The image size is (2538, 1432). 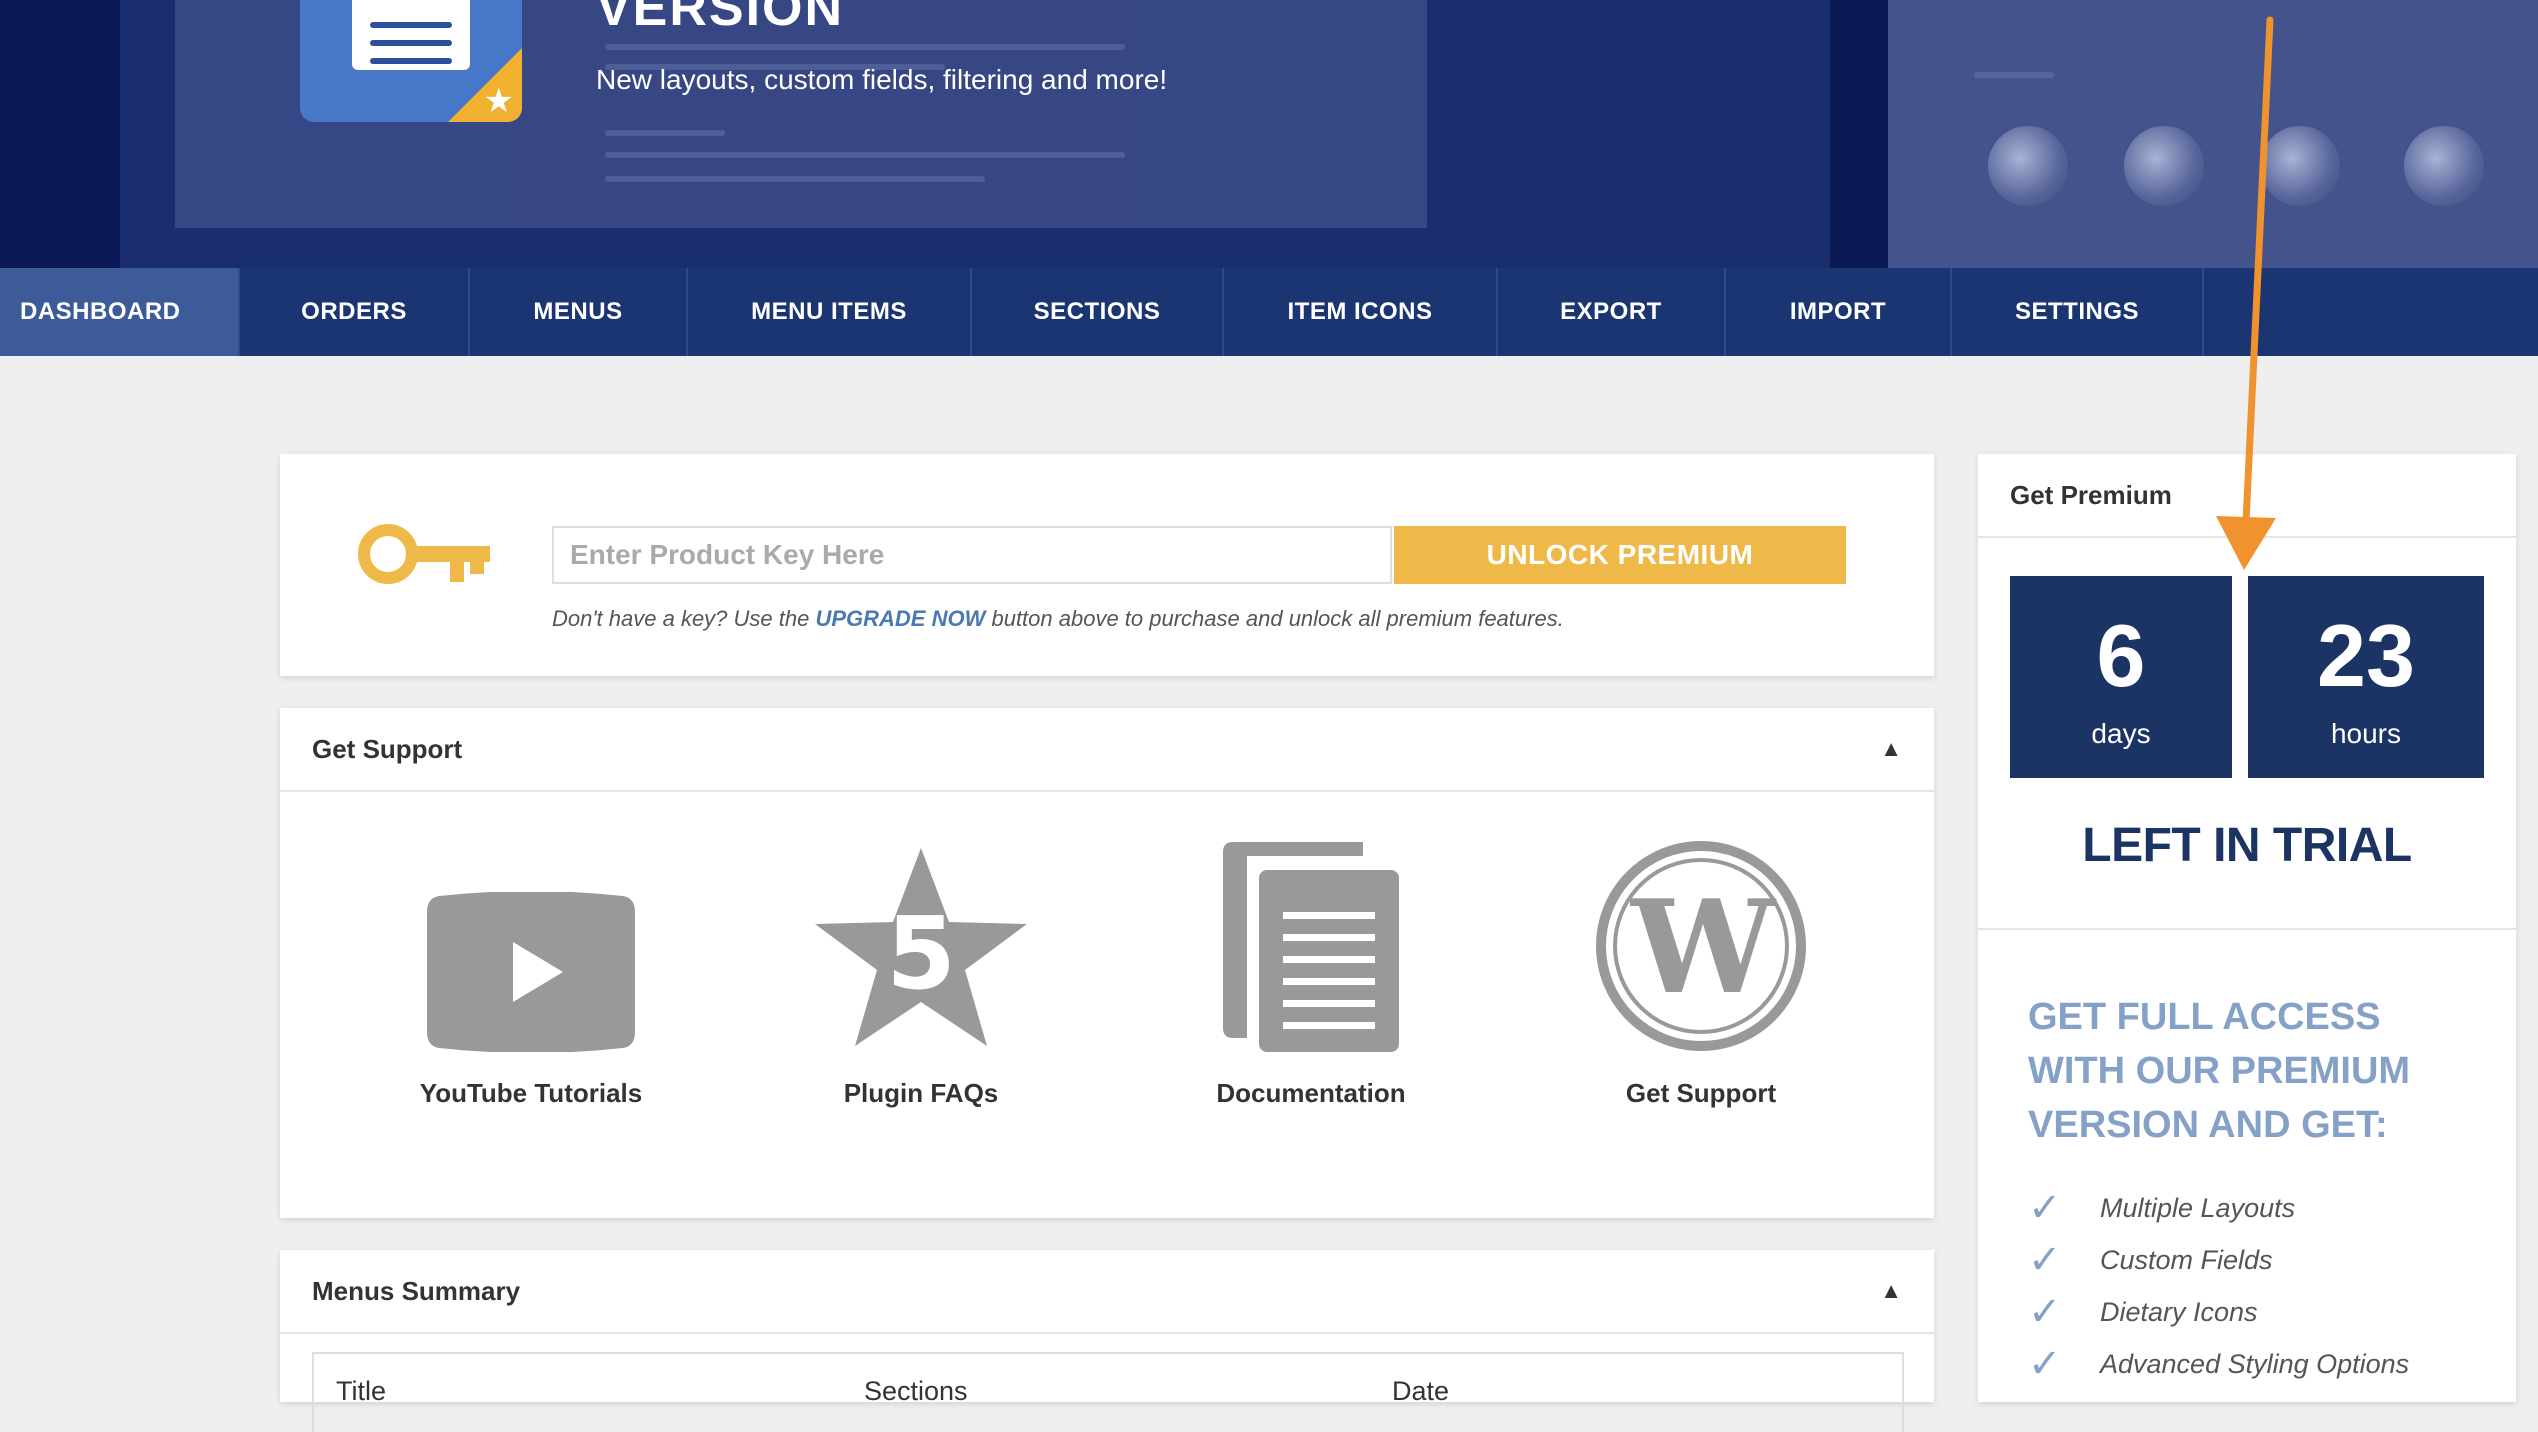 What do you see at coordinates (2247, 845) in the screenshot?
I see `left-in-trial-label: LEFT IN TRIAL` at bounding box center [2247, 845].